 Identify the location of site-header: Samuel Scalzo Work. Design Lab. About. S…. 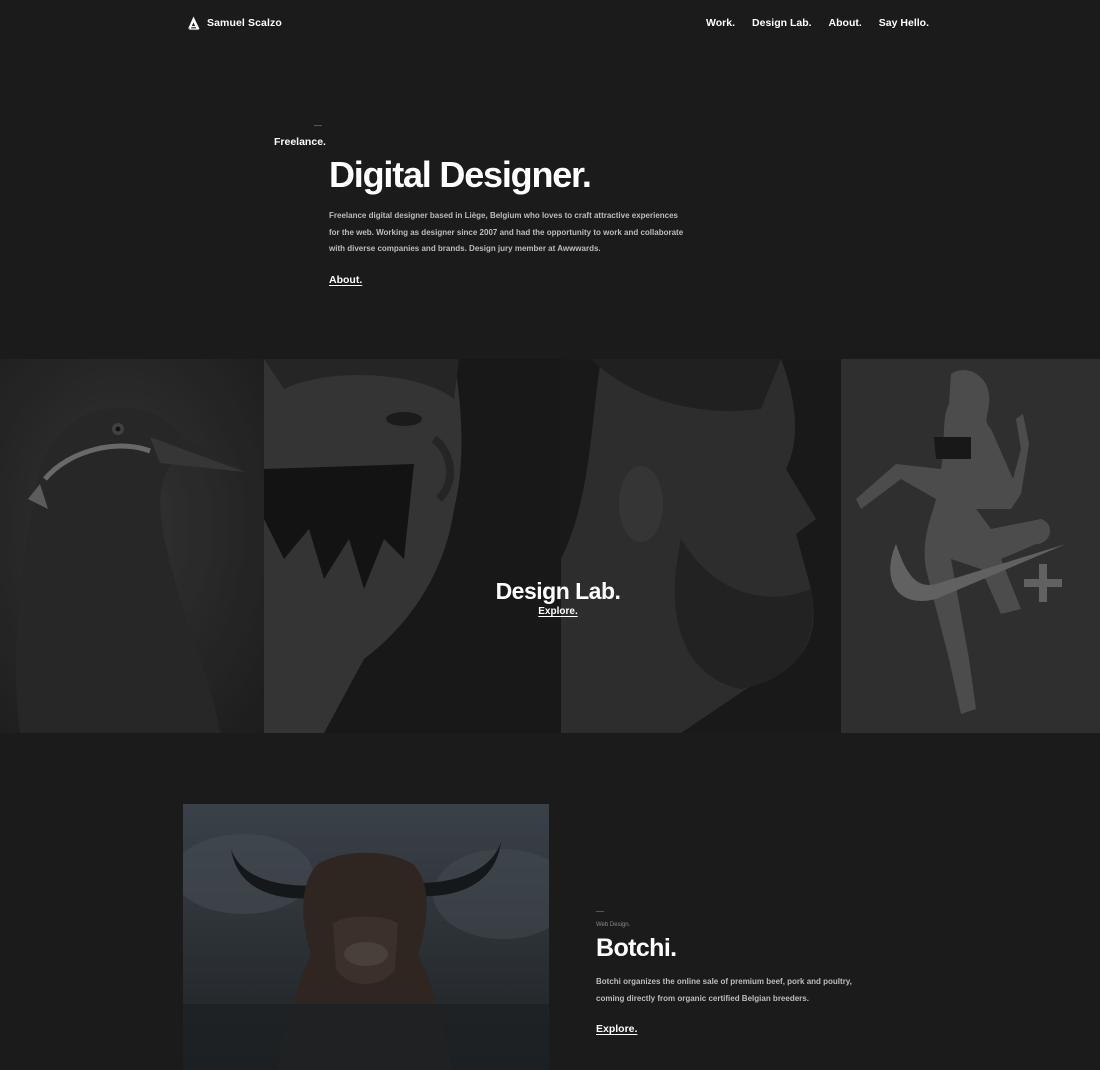
(550, 24).